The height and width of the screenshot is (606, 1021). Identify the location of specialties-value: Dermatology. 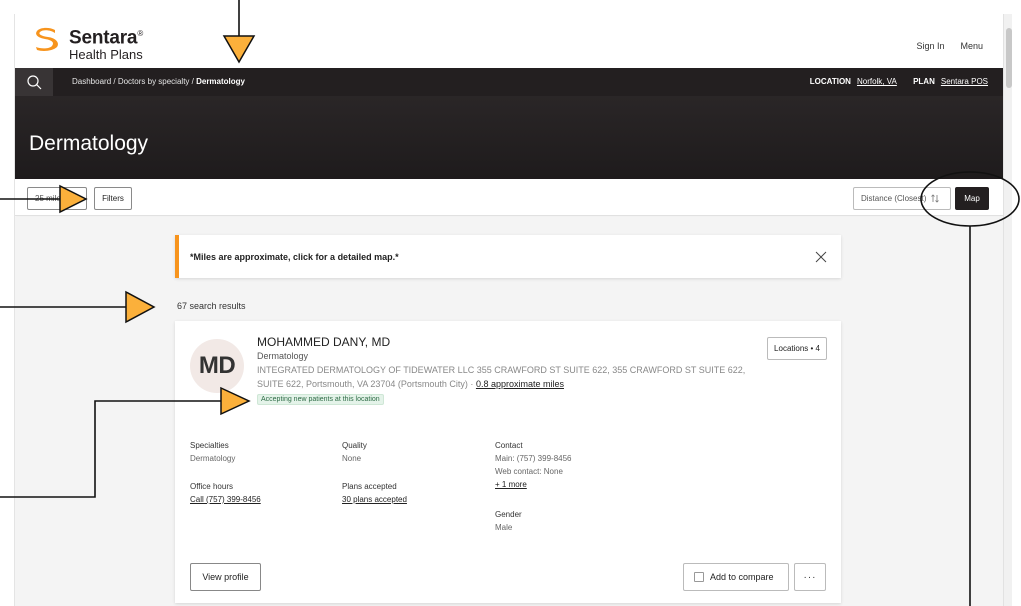
(213, 458).